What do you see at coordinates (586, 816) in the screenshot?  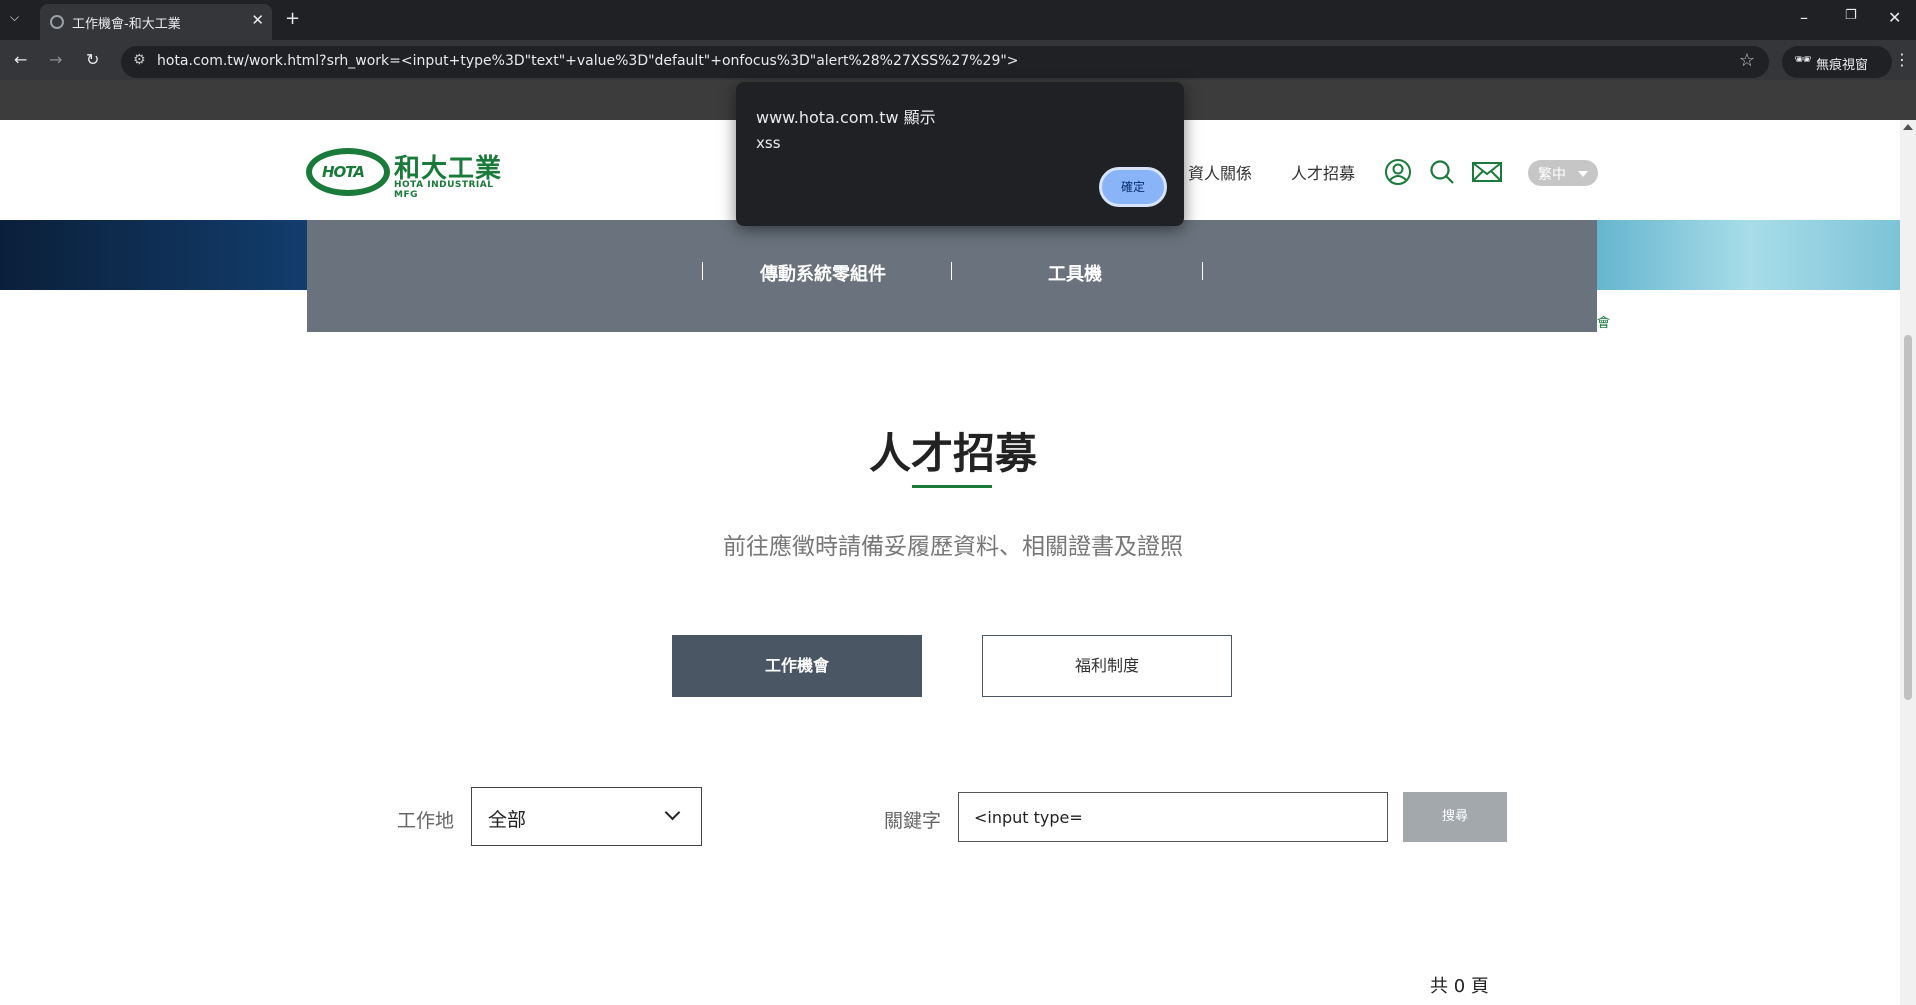 I see `location-select: 全部` at bounding box center [586, 816].